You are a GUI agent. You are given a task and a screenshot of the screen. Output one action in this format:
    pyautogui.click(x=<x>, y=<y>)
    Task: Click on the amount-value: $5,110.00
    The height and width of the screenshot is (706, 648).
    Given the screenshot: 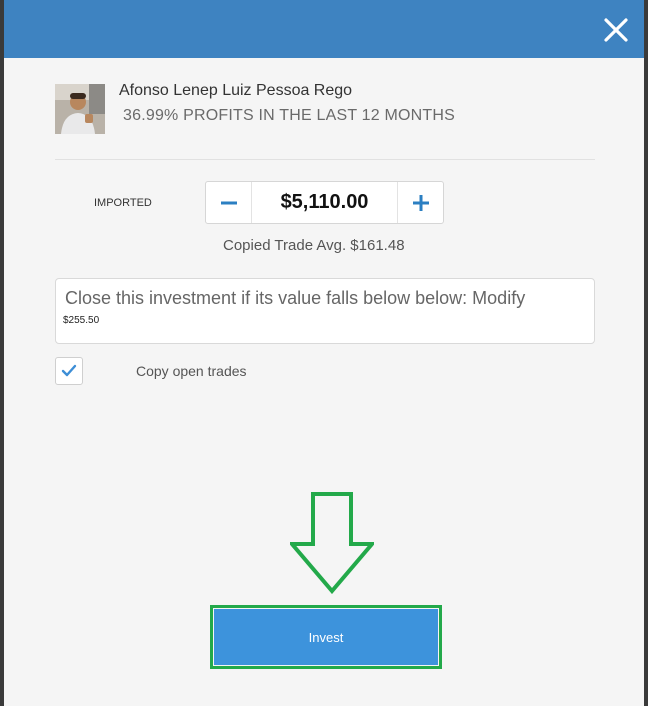 What is the action you would take?
    pyautogui.click(x=324, y=202)
    